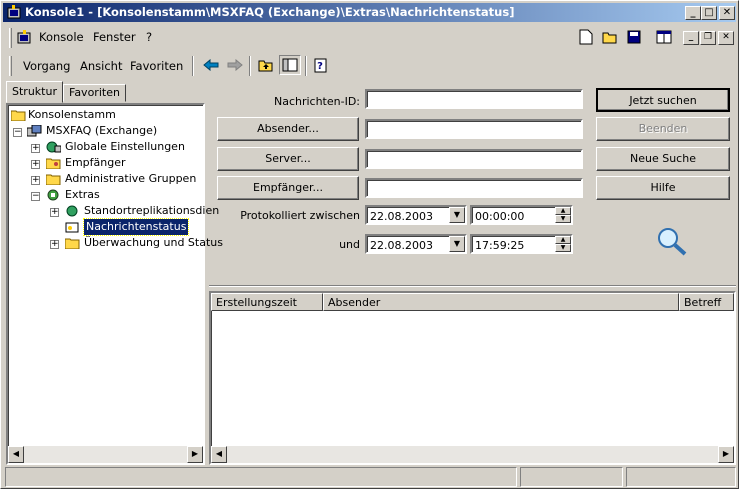 The width and height of the screenshot is (739, 489). I want to click on menu-konsole-label: Konsole, so click(61, 37).